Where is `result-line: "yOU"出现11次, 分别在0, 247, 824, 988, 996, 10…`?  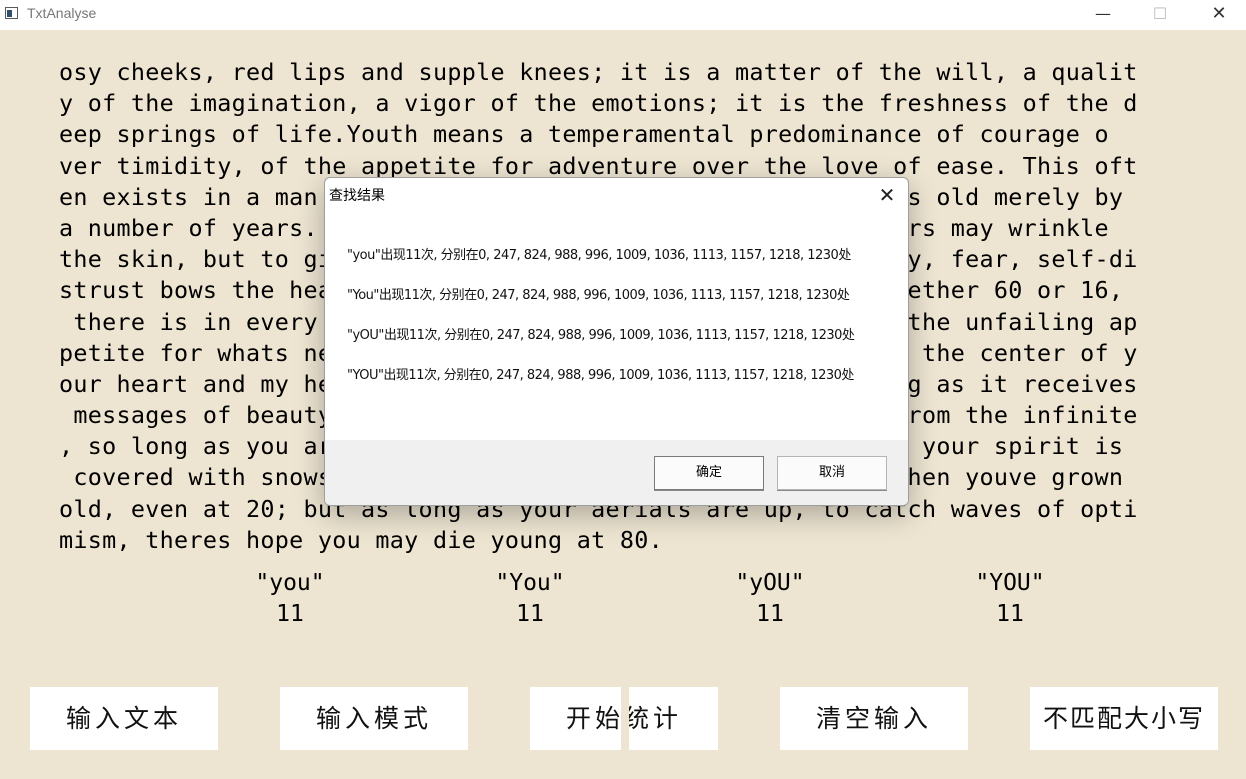
result-line: "yOU"出现11次, 分别在0, 247, 824, 988, 996, 10… is located at coordinates (601, 335).